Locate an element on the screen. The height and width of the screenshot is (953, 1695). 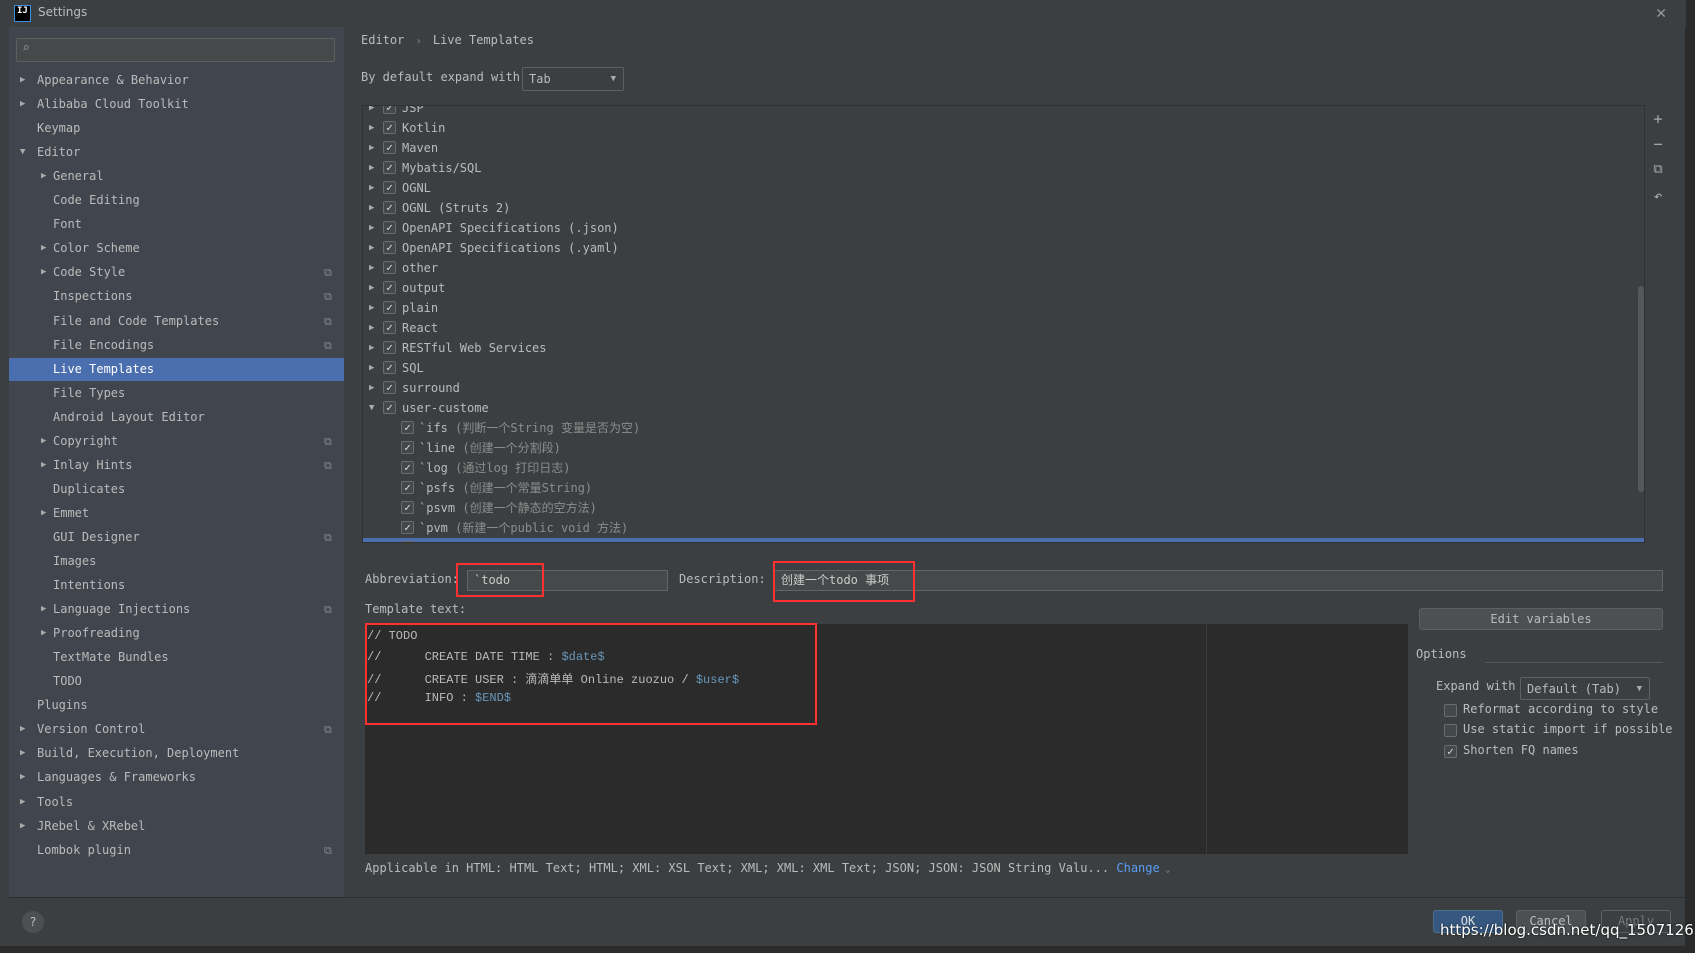
template-item: ✓ `ifs (判断一个String 变量是否为空) is located at coordinates (1003, 428).